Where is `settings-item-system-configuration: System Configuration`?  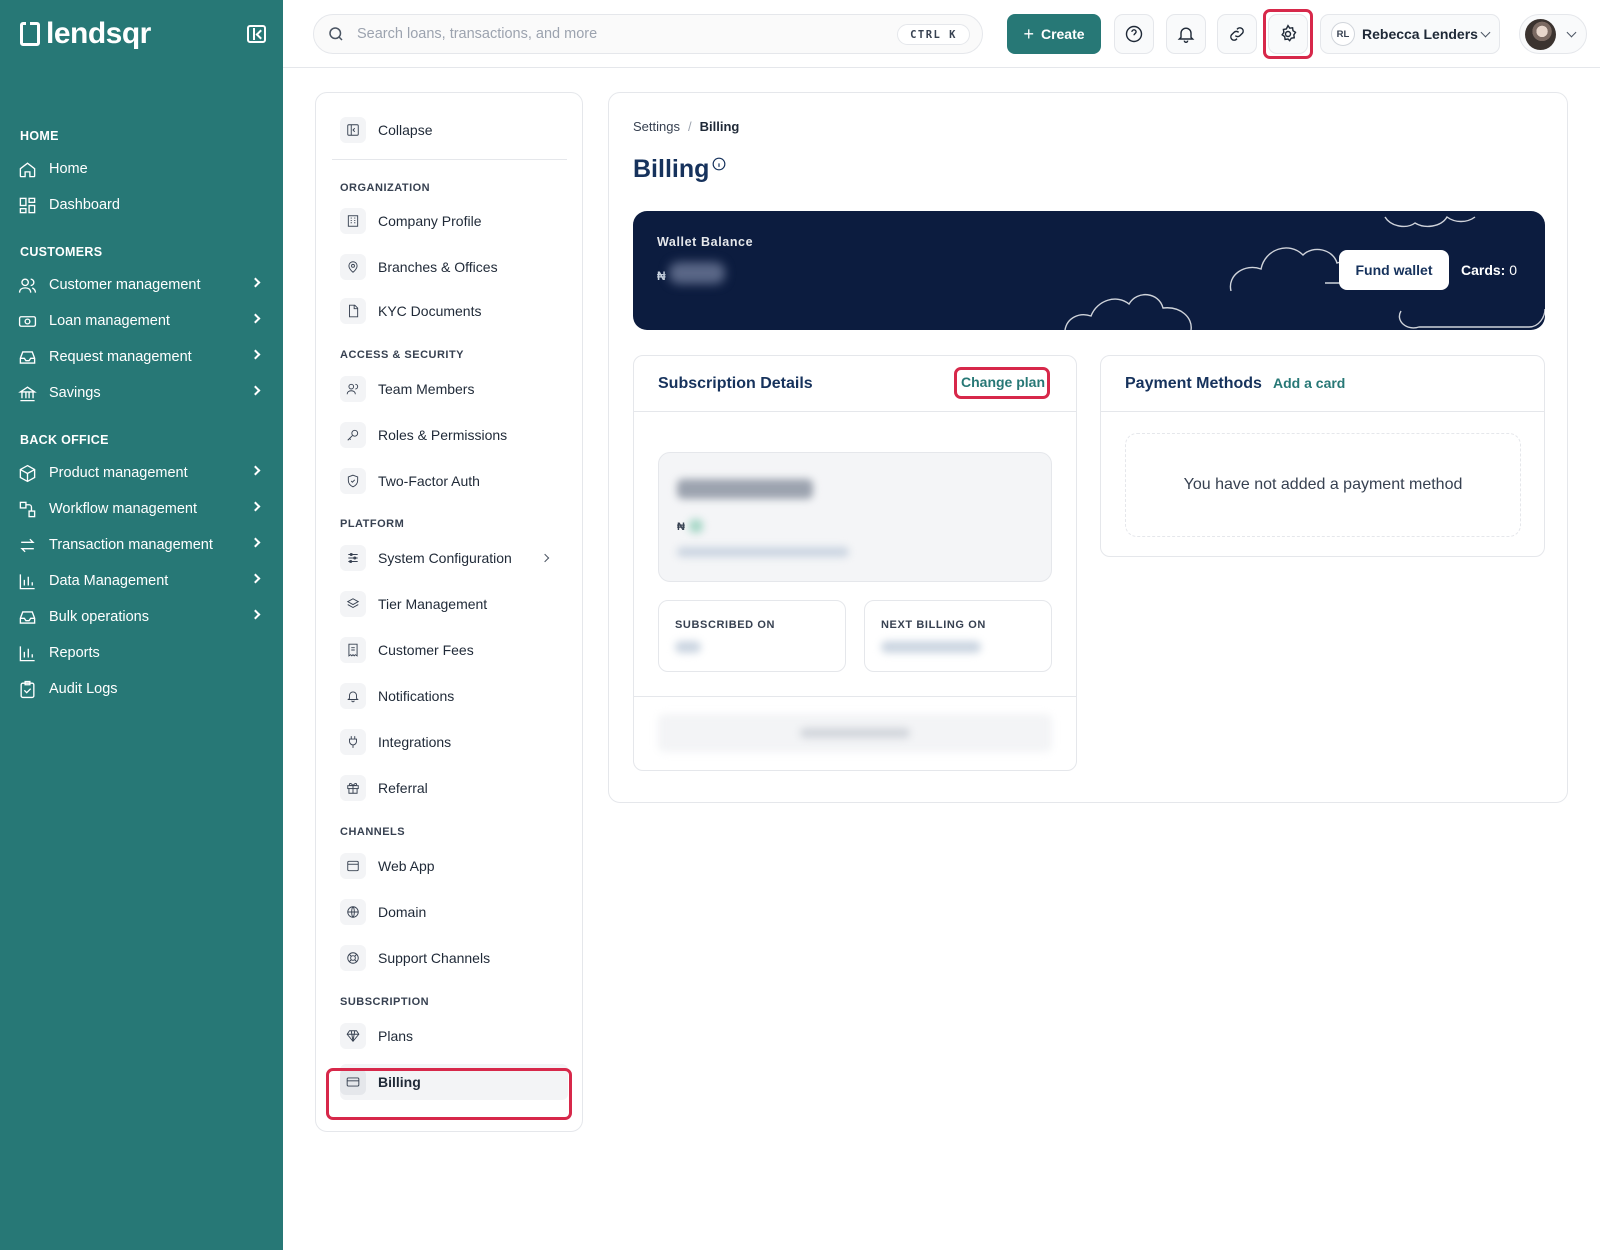
settings-item-system-configuration: System Configuration is located at coordinates (454, 558).